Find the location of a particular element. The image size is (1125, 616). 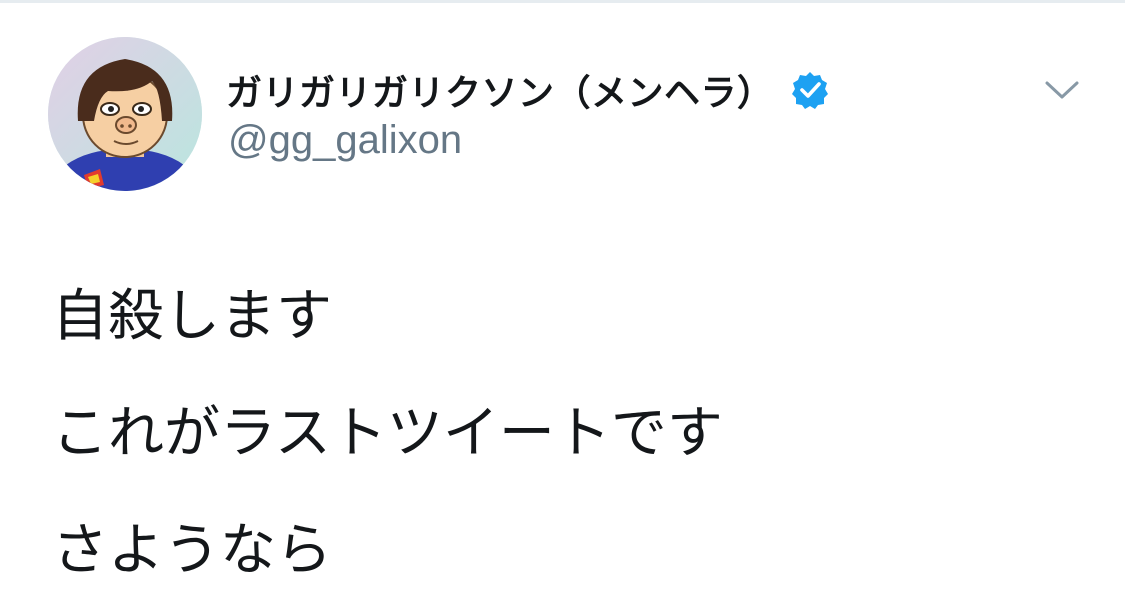

author-name-row: ガリガリガリクソン（メンヘラ） is located at coordinates (528, 90).